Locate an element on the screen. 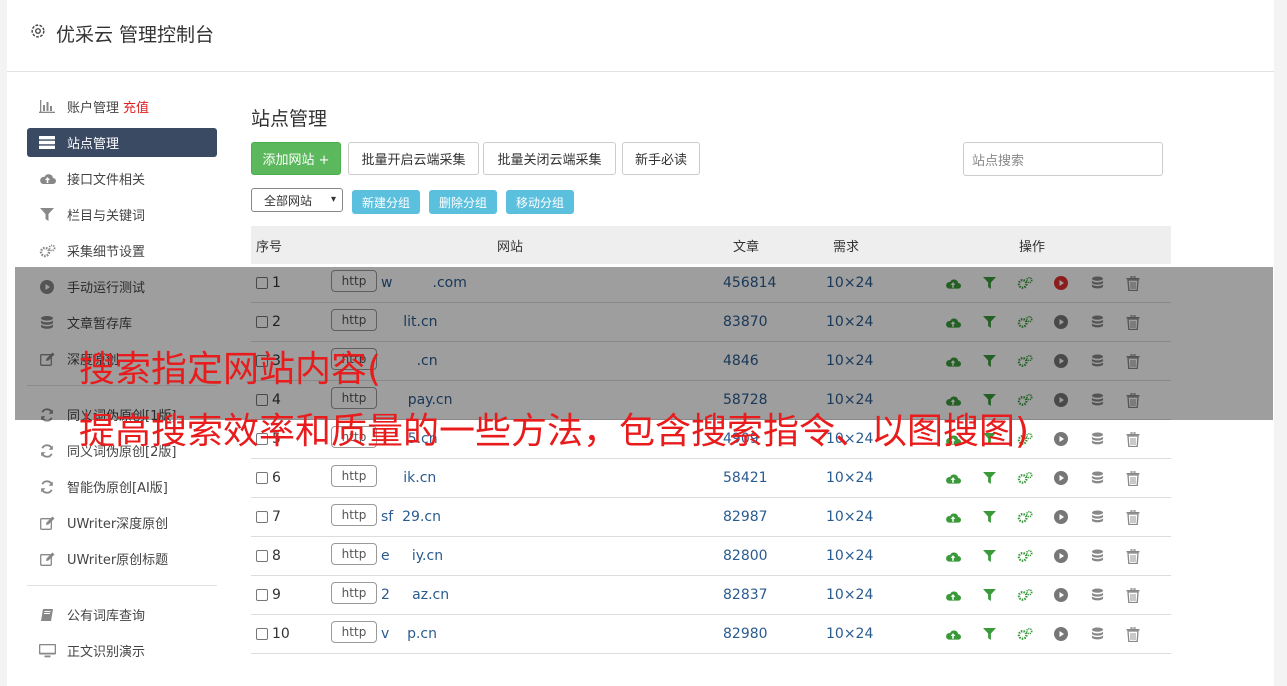 The width and height of the screenshot is (1287, 686). add-site-button: 添加网站 + is located at coordinates (296, 158).